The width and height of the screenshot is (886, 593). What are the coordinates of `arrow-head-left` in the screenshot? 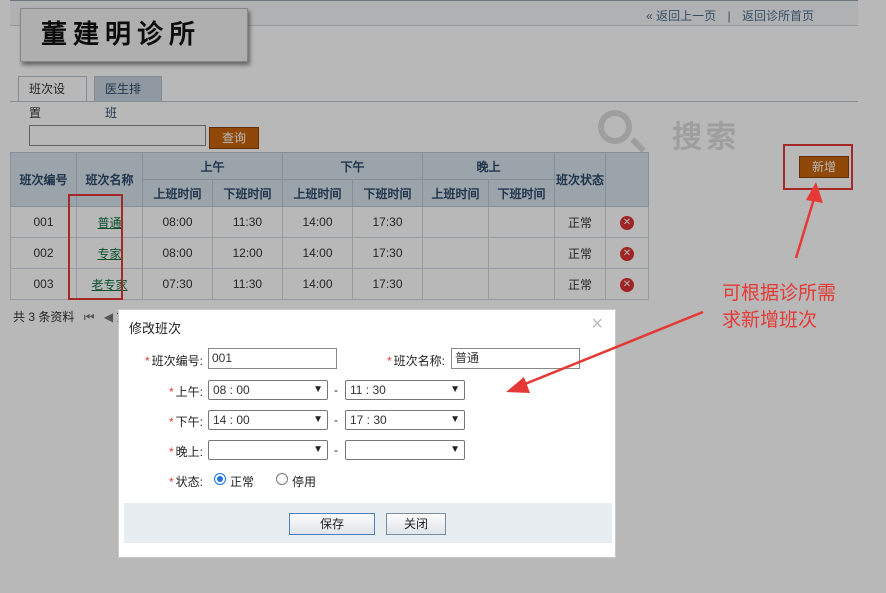 It's located at (518, 385).